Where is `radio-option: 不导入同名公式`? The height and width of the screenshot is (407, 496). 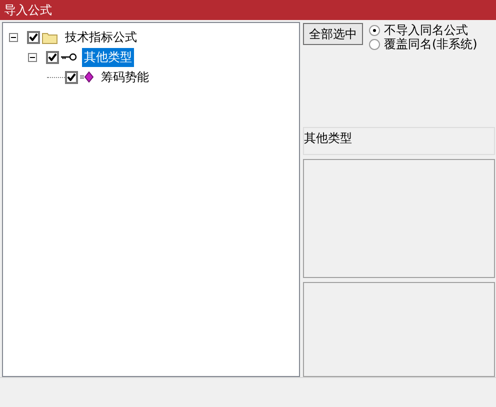 radio-option: 不导入同名公式 is located at coordinates (423, 30).